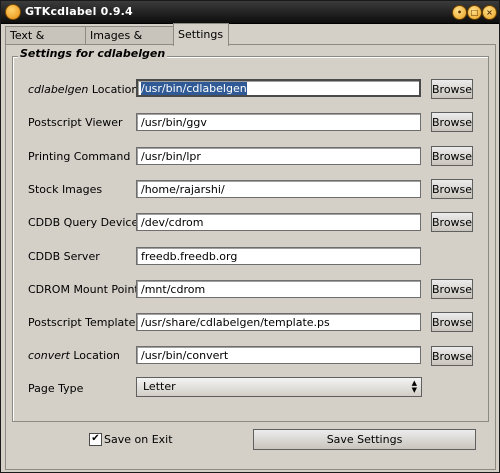 The image size is (500, 473). Describe the element at coordinates (201, 34) in the screenshot. I see `tab-settings: Settings` at that location.